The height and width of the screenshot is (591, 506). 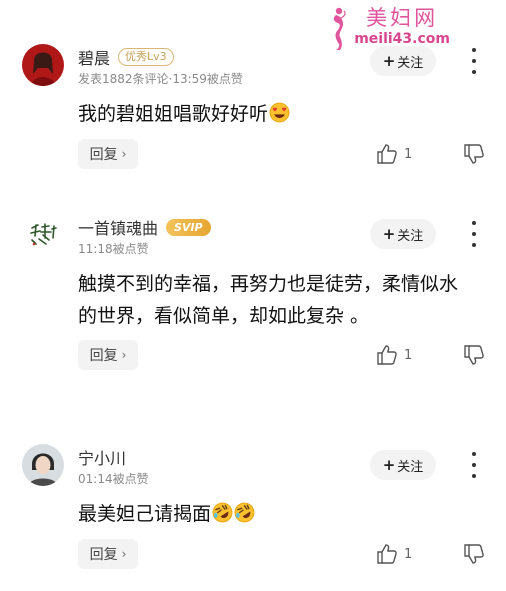 I want to click on svip-badge: SVIP, so click(x=188, y=227).